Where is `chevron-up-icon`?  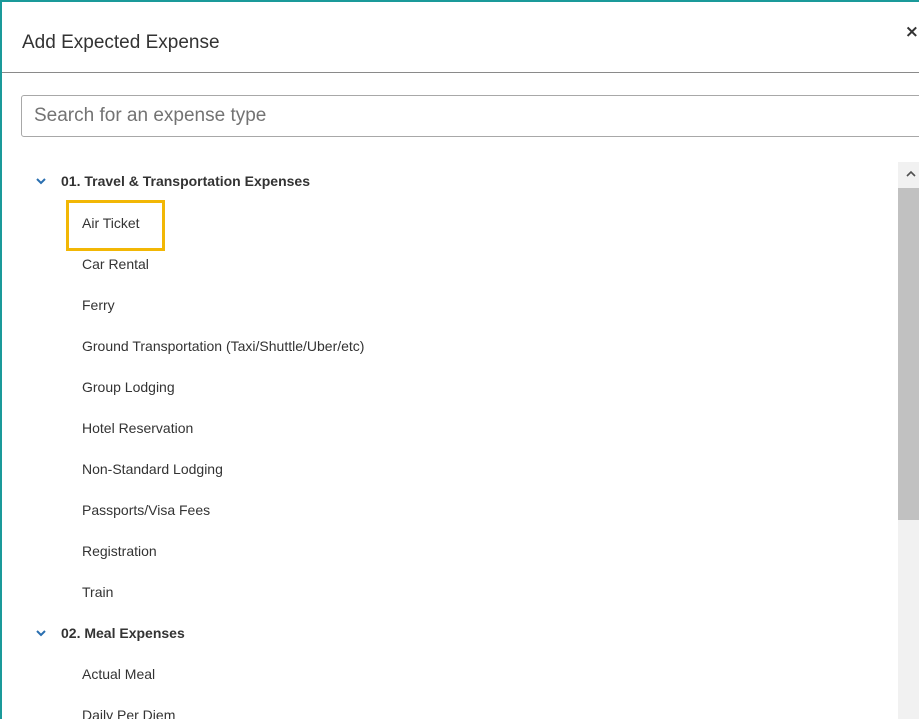 chevron-up-icon is located at coordinates (910, 173).